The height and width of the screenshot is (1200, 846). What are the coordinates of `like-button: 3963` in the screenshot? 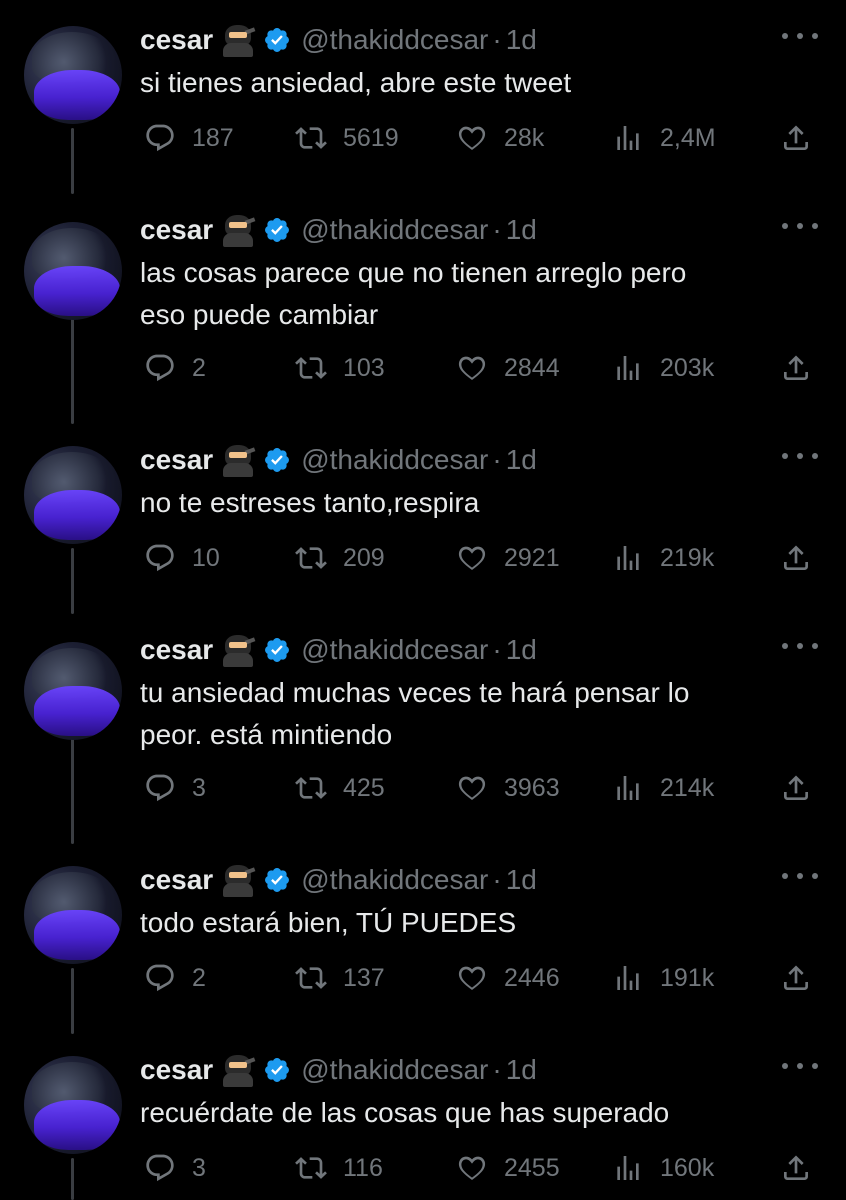 It's located at (508, 788).